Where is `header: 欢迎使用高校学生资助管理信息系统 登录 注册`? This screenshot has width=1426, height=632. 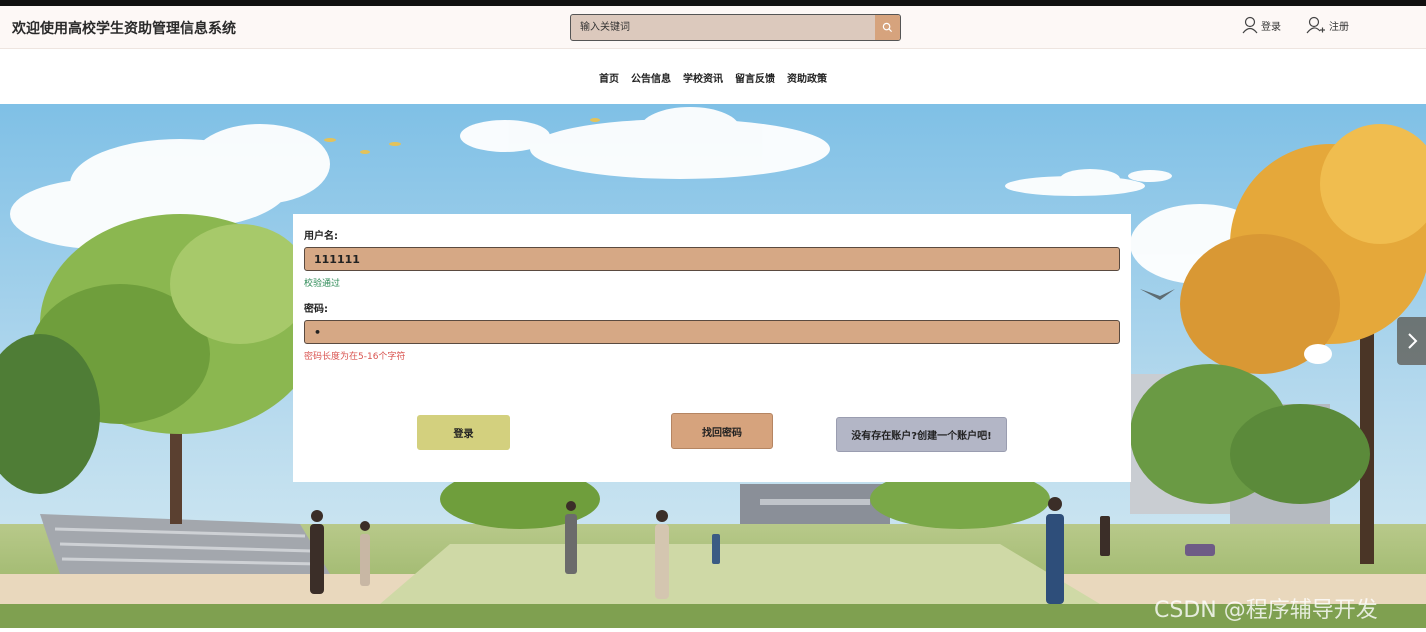
header: 欢迎使用高校学生资助管理信息系统 登录 注册 is located at coordinates (713, 27).